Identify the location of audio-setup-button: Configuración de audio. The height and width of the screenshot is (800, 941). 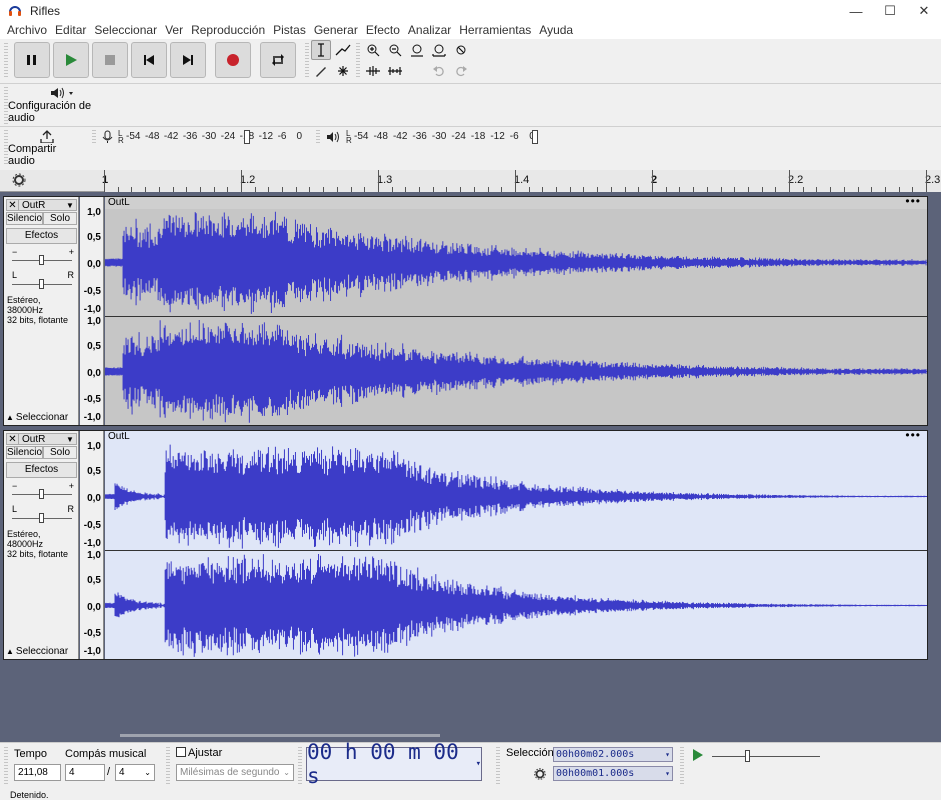
(62, 105).